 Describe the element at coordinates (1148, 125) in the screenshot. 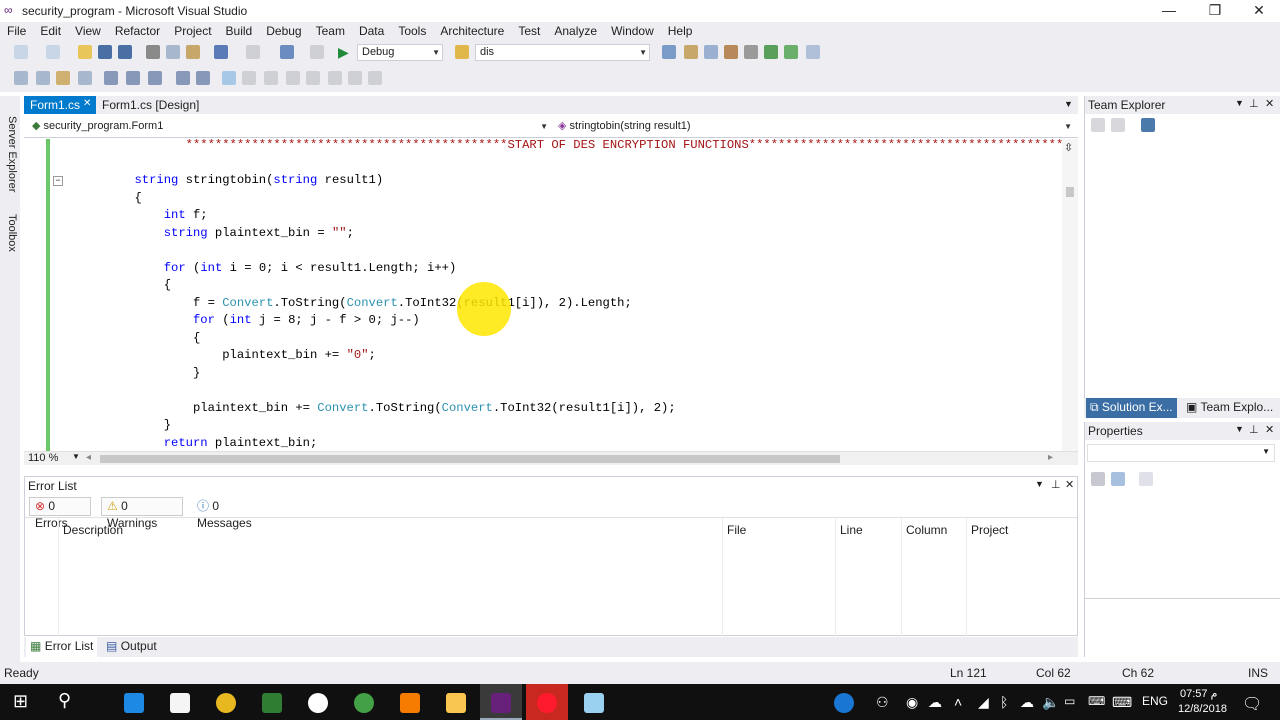

I see `connect-icon` at that location.